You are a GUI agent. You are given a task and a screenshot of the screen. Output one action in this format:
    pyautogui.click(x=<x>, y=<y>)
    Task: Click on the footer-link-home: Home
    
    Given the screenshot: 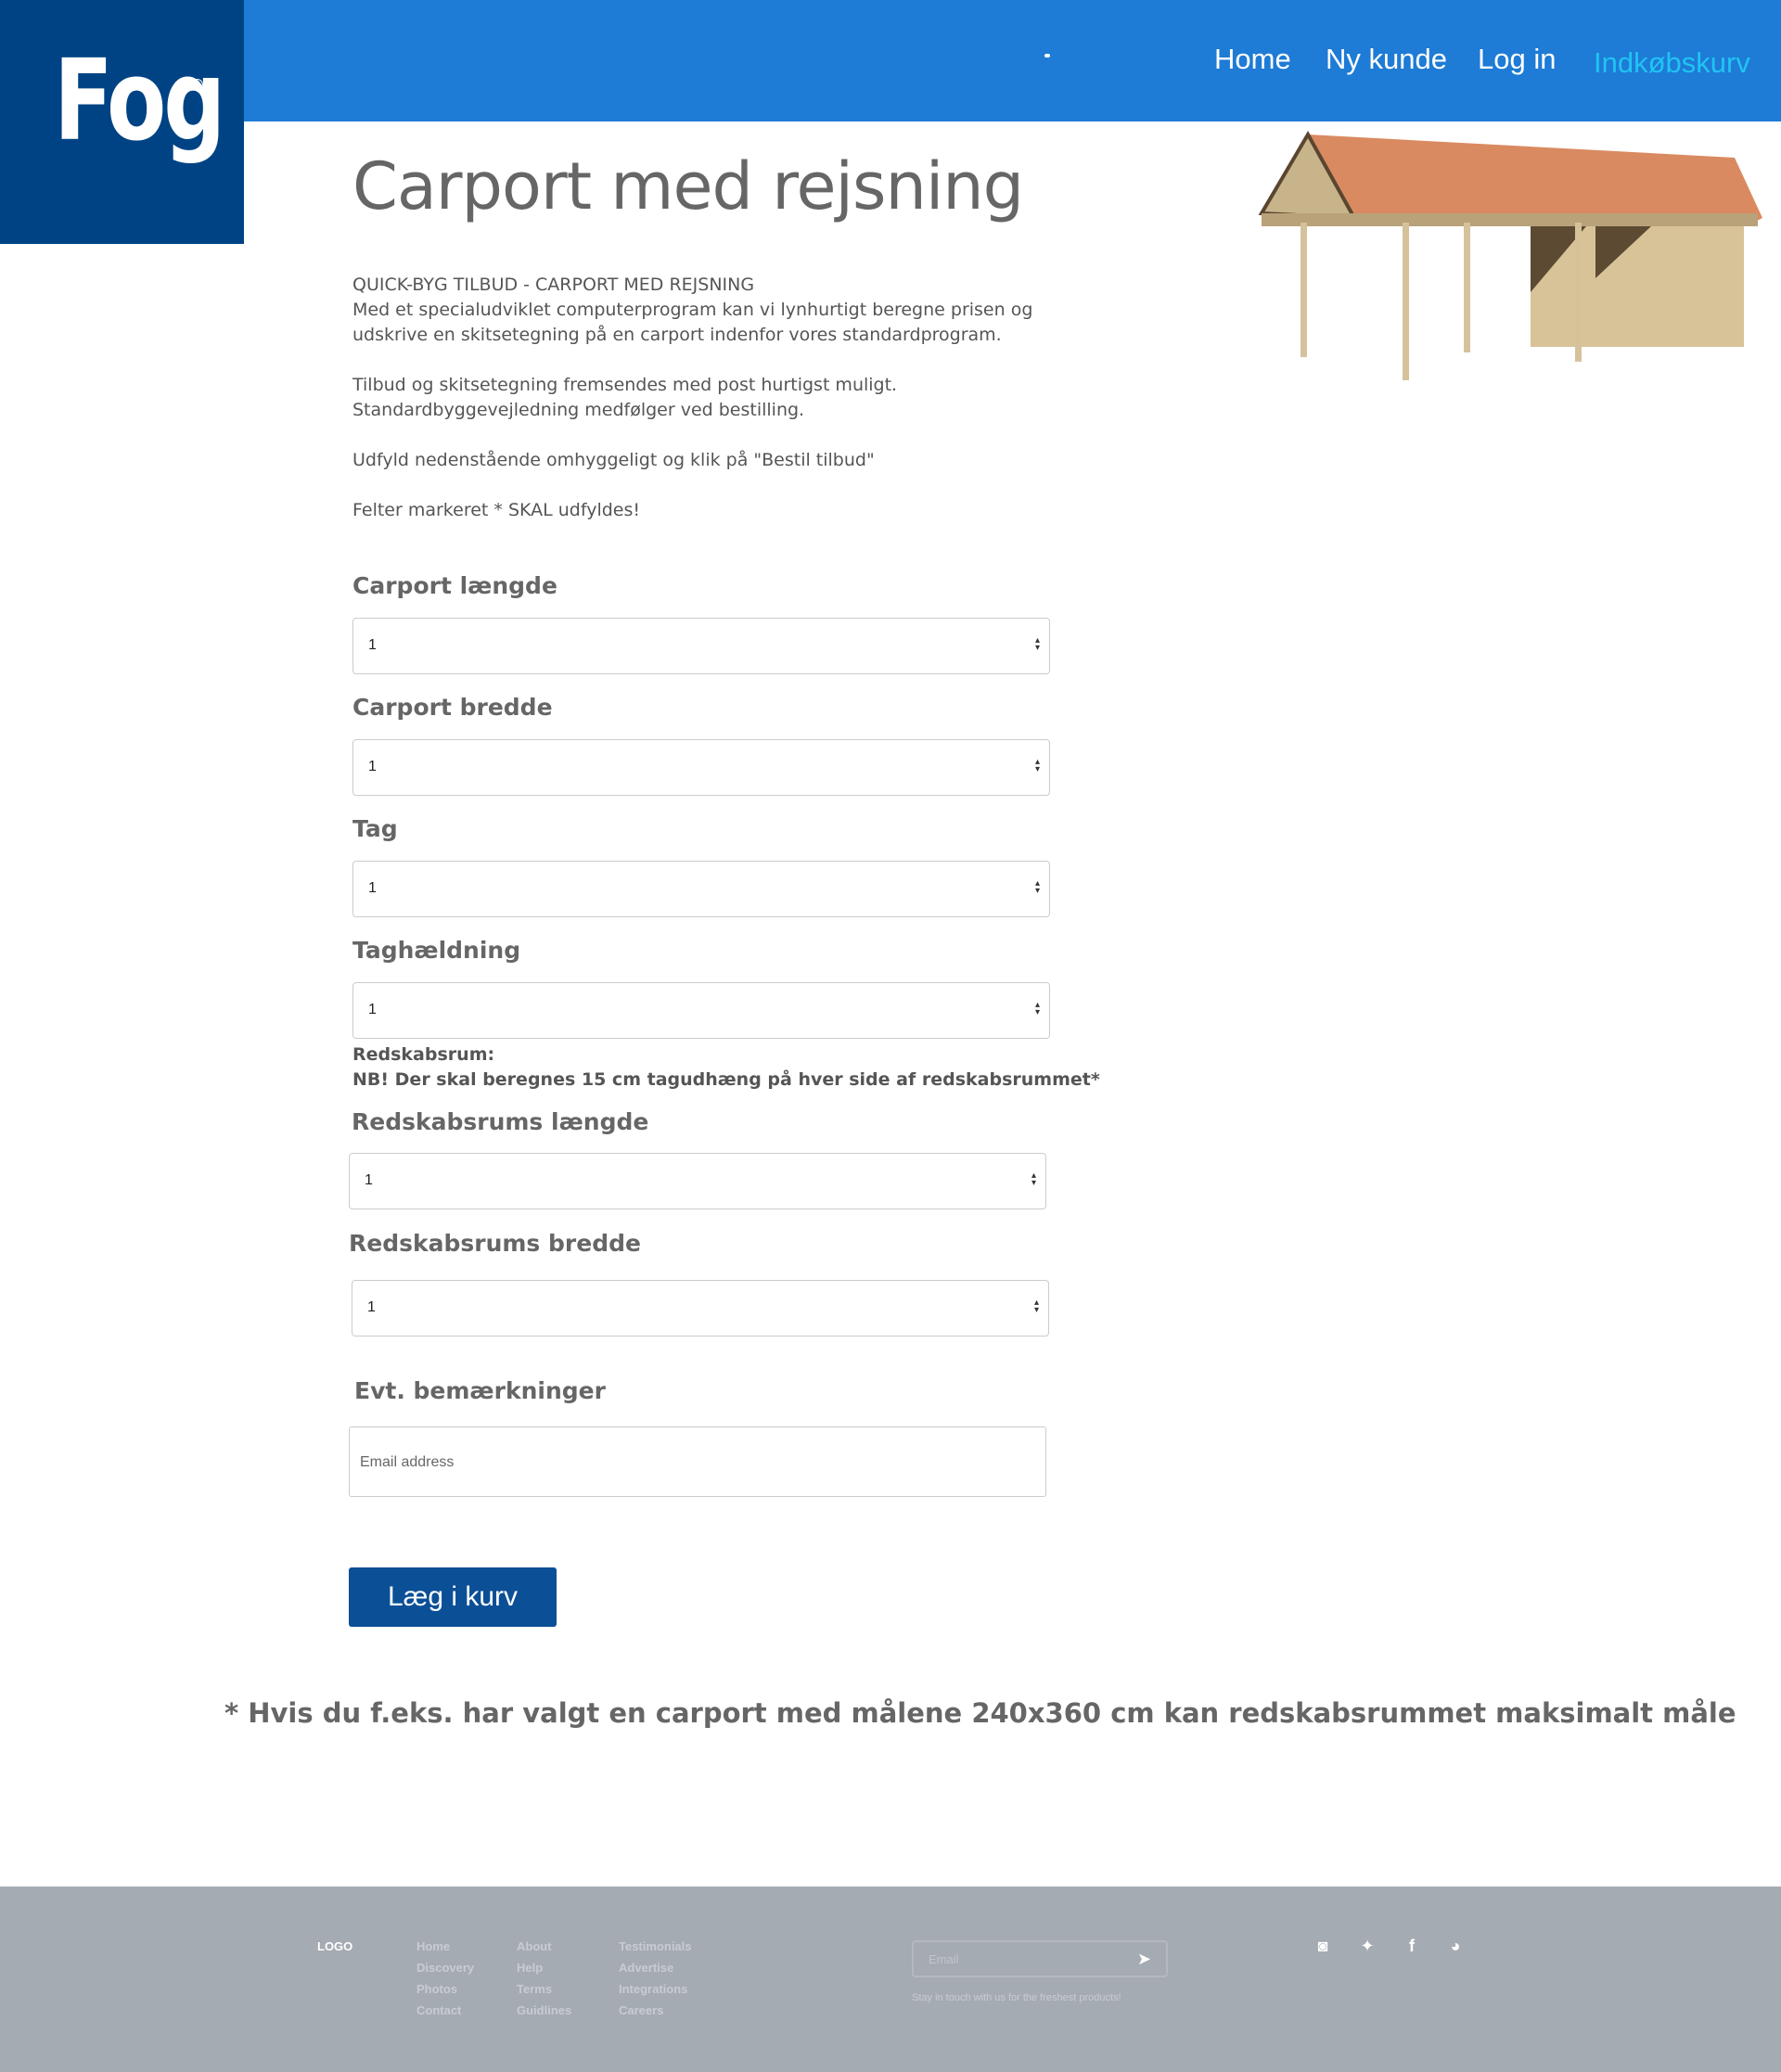 What is the action you would take?
    pyautogui.click(x=433, y=1946)
    